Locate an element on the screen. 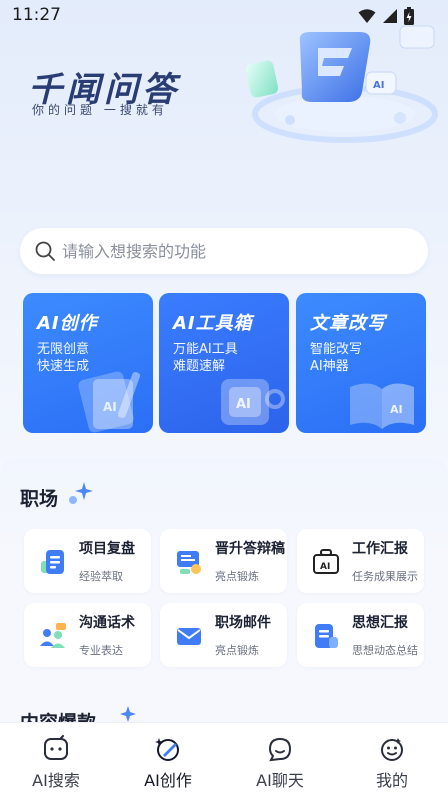 The width and height of the screenshot is (448, 796). briefcase-ai-icon: AI is located at coordinates (326, 561).